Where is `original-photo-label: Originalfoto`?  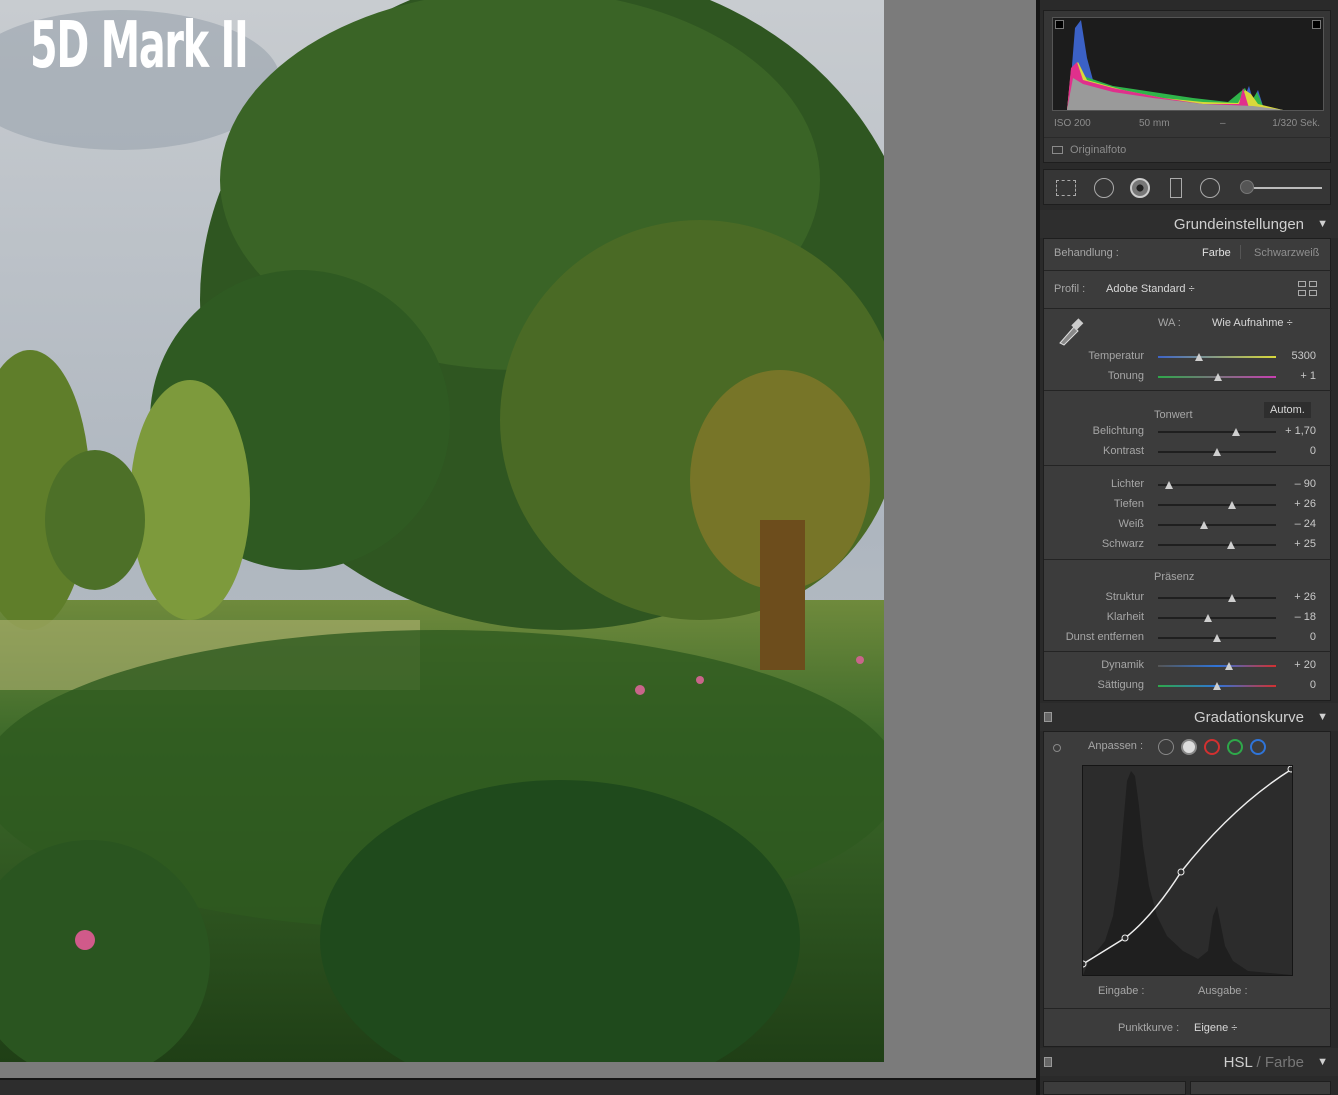 original-photo-label: Originalfoto is located at coordinates (1098, 150).